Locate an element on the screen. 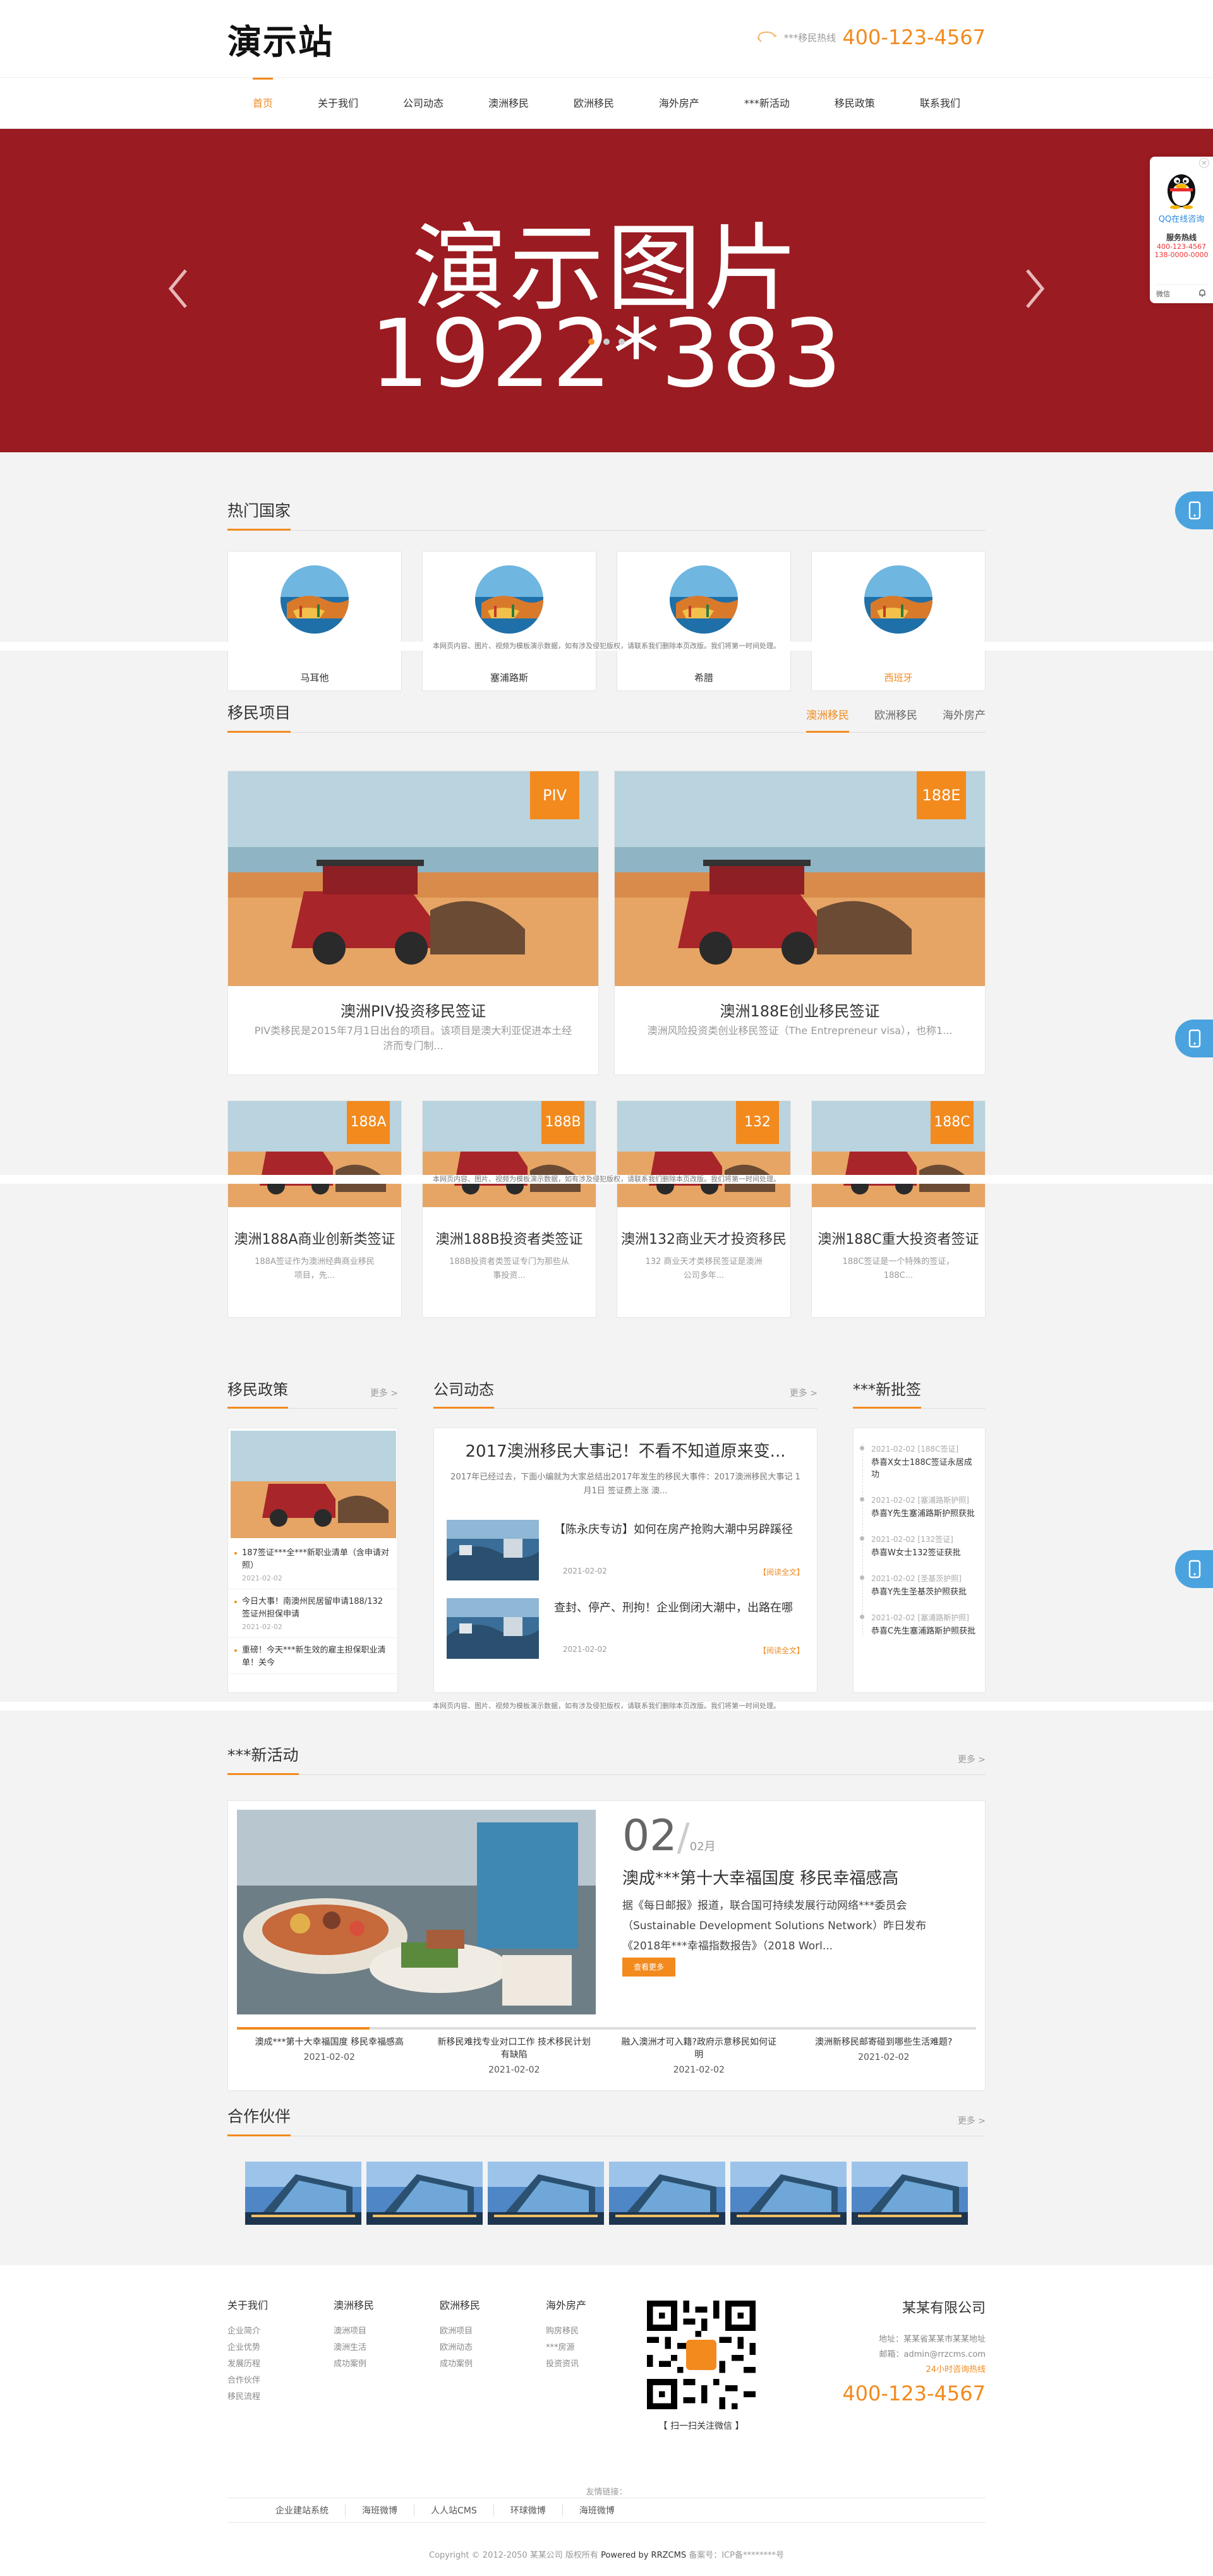 The height and width of the screenshot is (2576, 1213). activity-tab: 融入澳洲才可入籍?政府示意移民如何证明 2021-02-02 is located at coordinates (699, 2056).